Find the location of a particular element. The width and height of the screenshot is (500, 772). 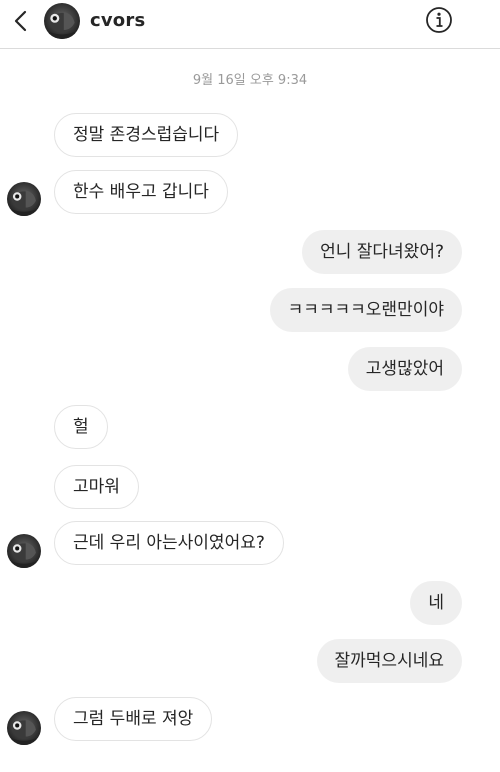

back-button is located at coordinates (21, 21).